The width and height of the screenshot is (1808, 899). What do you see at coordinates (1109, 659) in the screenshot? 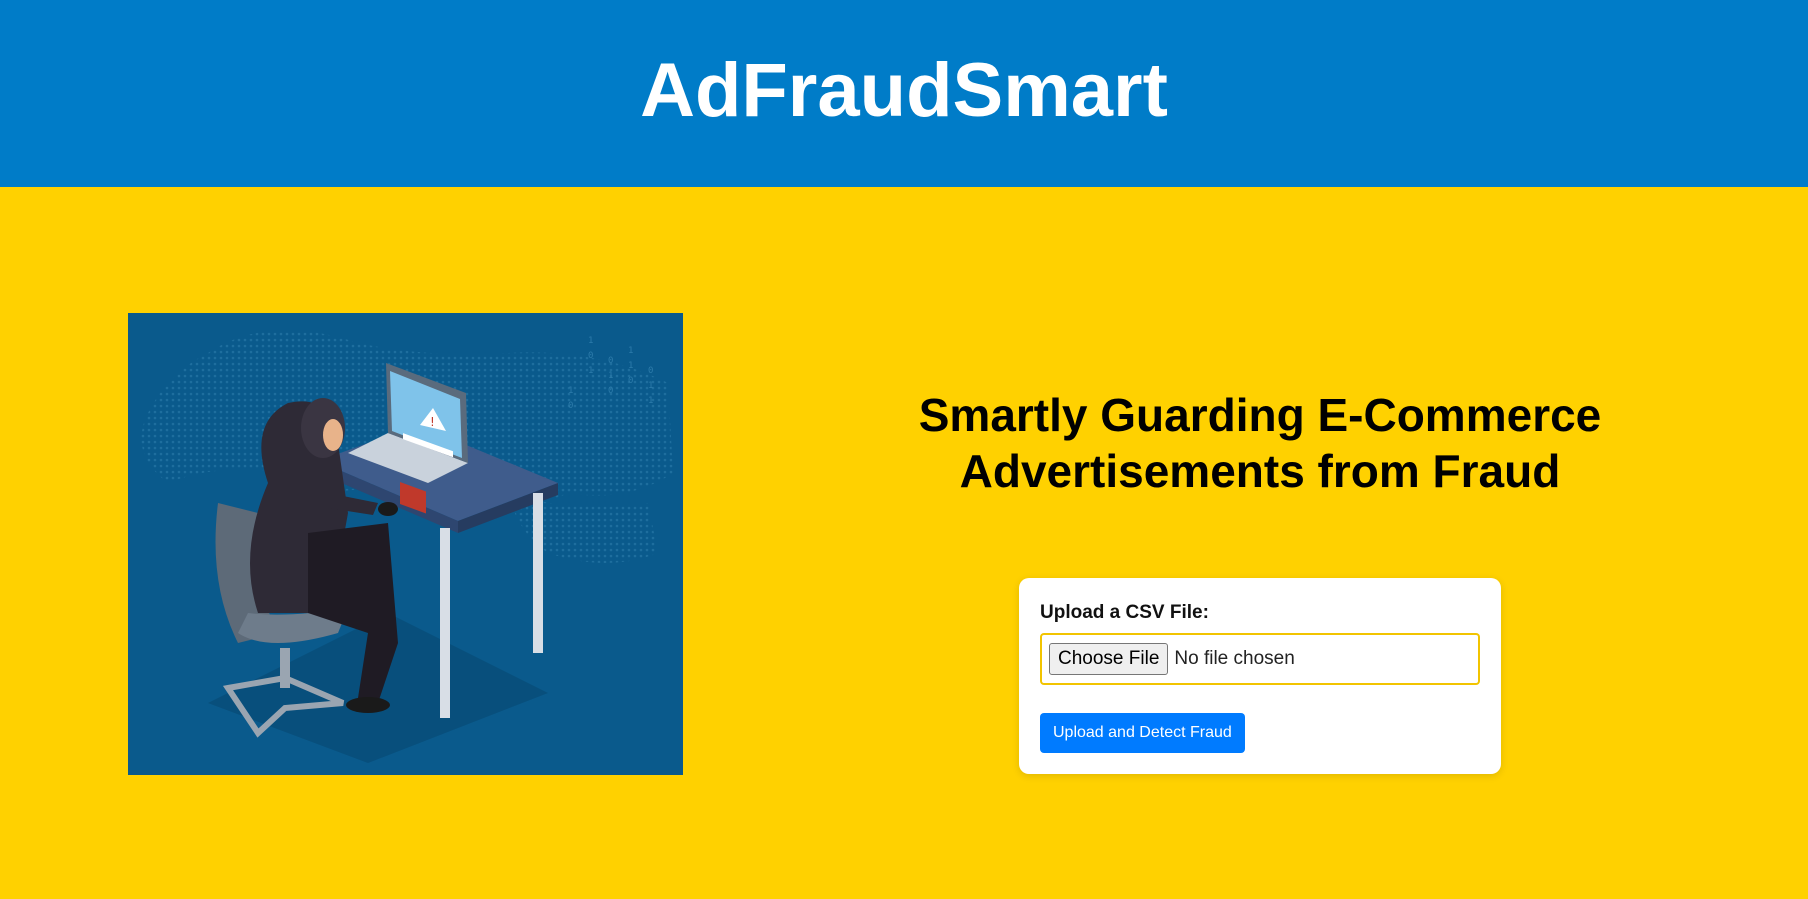
I see `choose-file-button: Choose File` at bounding box center [1109, 659].